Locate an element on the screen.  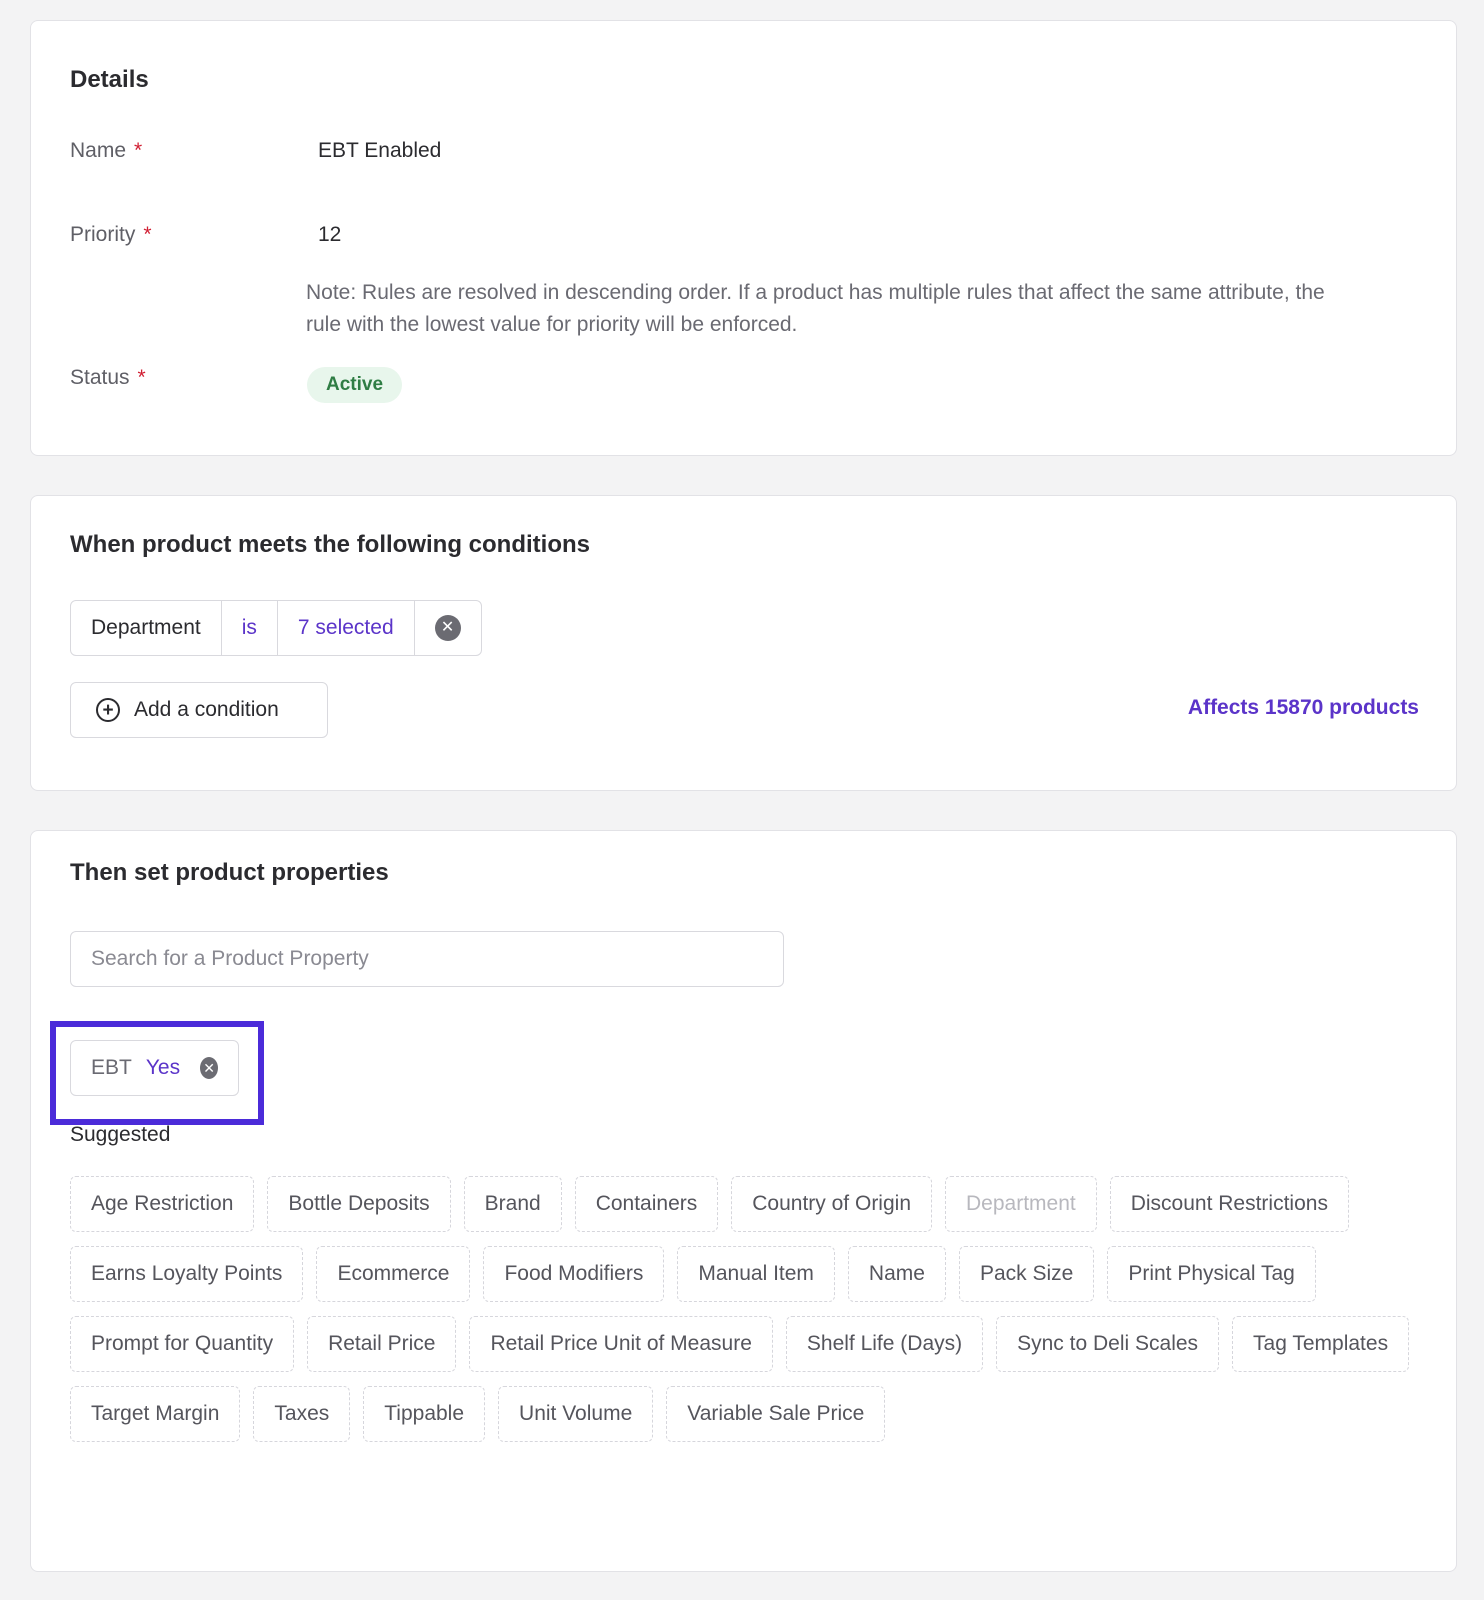
remove-property-icon: ✕ is located at coordinates (209, 1068).